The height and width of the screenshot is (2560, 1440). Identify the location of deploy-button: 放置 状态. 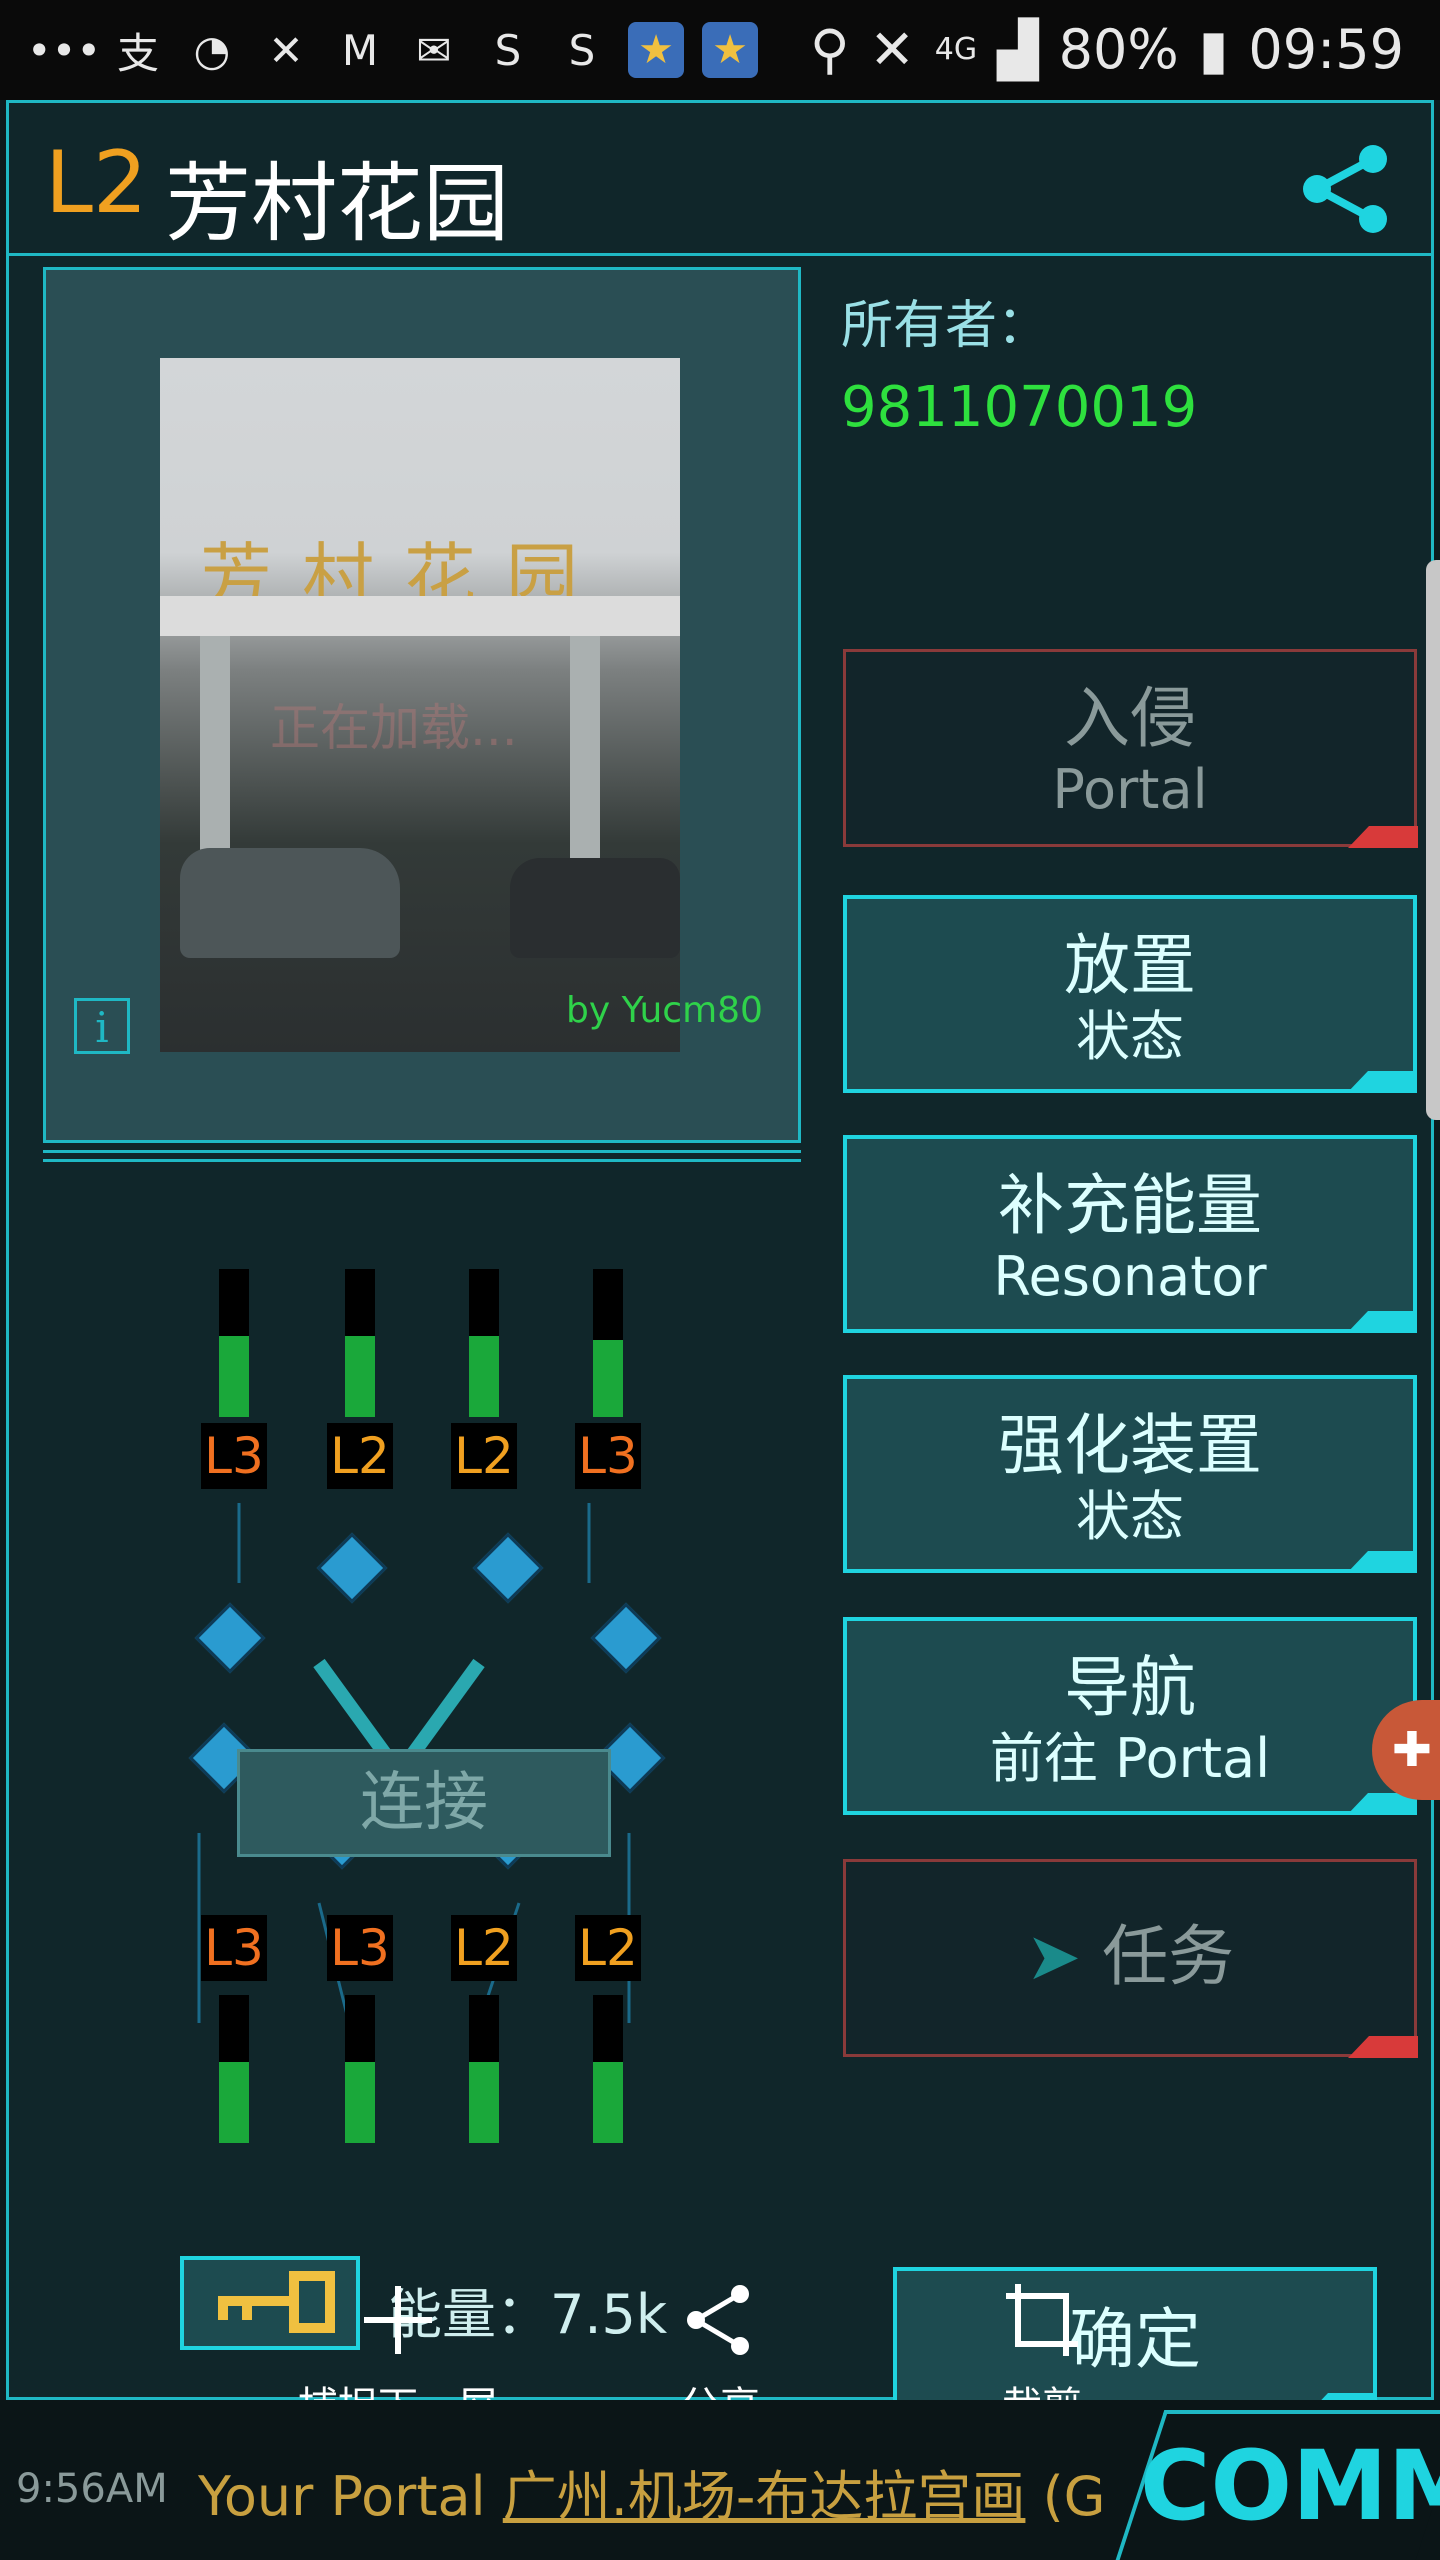
(1130, 994).